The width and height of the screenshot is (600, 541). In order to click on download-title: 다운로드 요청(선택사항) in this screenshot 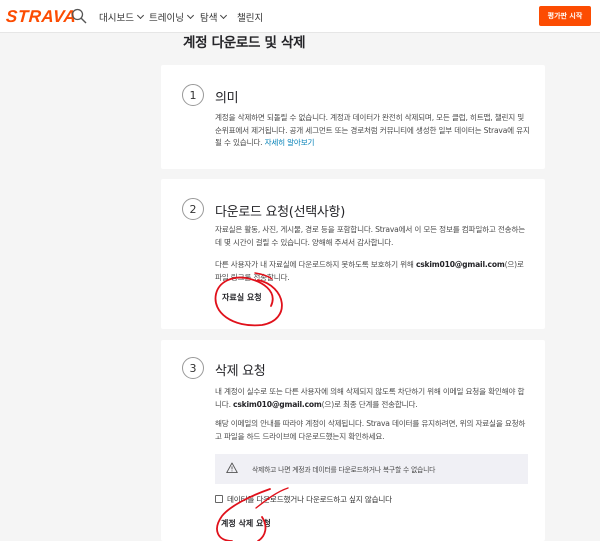, I will do `click(280, 212)`.